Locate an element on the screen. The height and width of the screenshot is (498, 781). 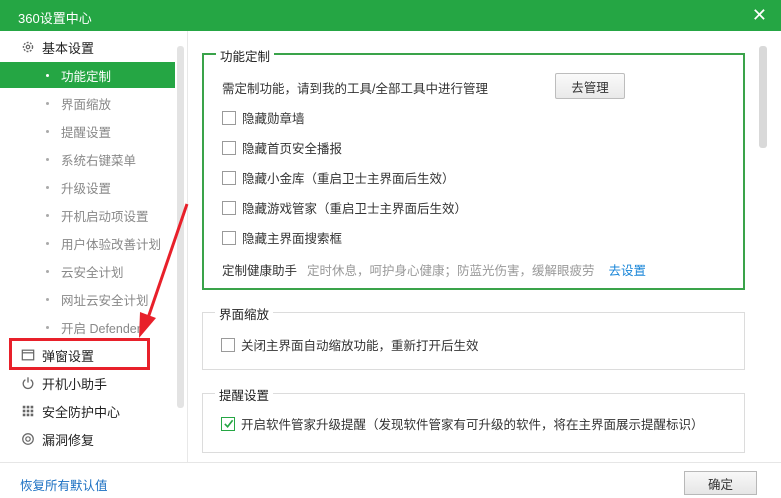
sidebar-item-label: 提醒设置 is located at coordinates (86, 132).